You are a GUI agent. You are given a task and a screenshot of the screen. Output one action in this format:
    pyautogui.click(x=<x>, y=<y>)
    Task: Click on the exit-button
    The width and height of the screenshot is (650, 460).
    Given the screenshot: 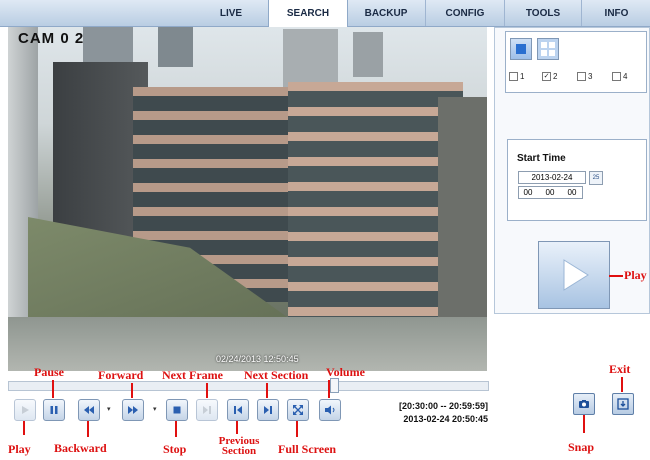 What is the action you would take?
    pyautogui.click(x=623, y=404)
    